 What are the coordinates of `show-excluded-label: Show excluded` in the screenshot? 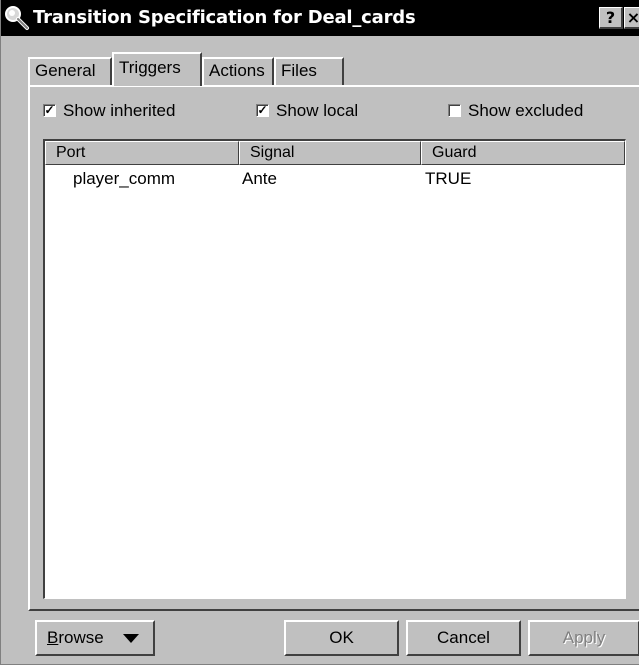 It's located at (526, 110).